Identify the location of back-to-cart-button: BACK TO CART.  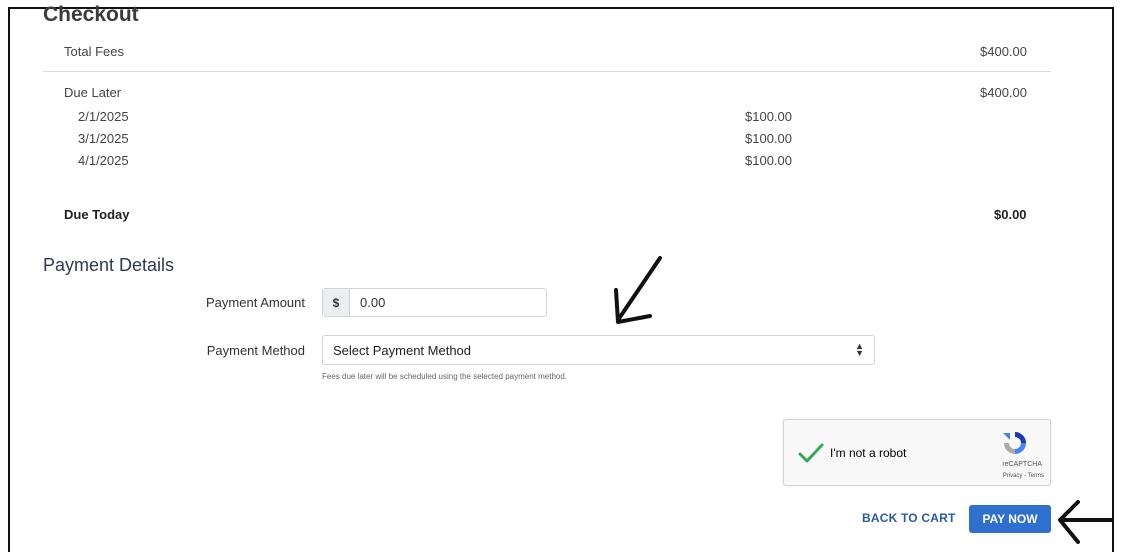
(909, 518).